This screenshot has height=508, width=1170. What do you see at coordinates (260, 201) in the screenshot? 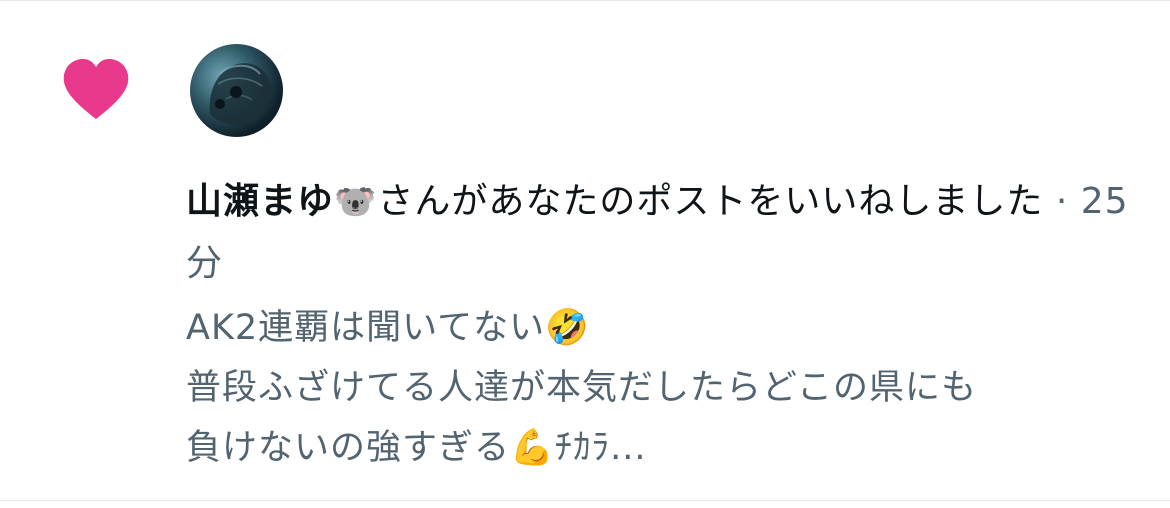
I see `username: 山瀬まゆ` at bounding box center [260, 201].